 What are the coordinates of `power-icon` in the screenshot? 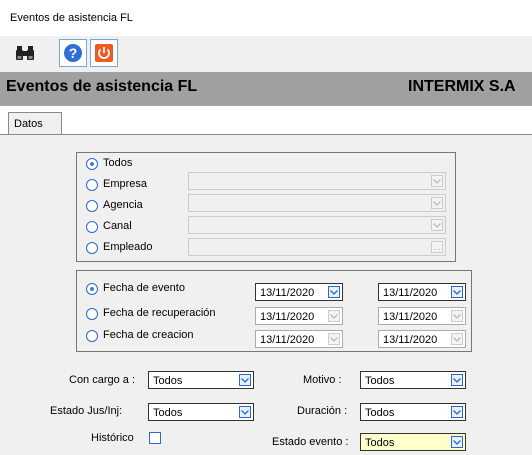 It's located at (104, 53).